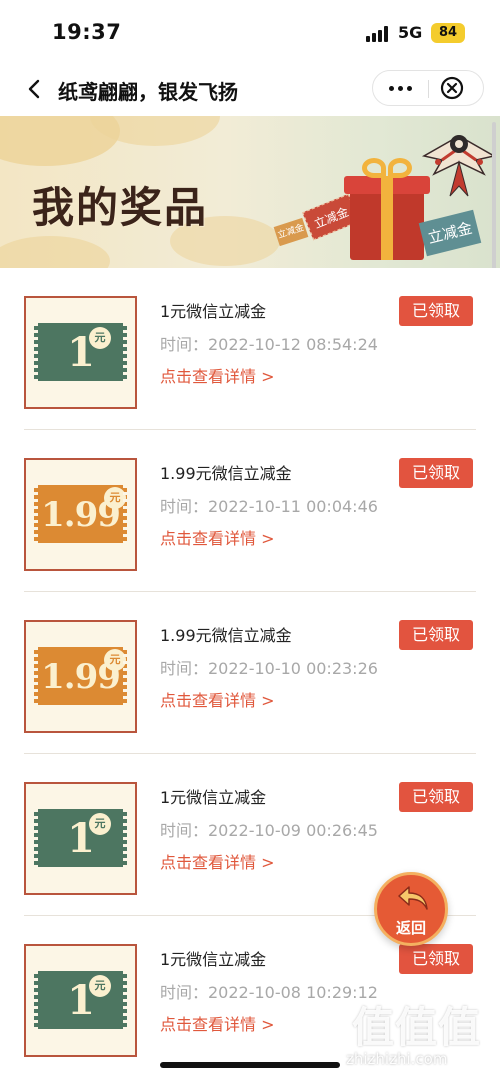 Image resolution: width=500 pixels, height=1082 pixels. Describe the element at coordinates (250, 89) in the screenshot. I see `nav-bar: 纸鸢翩翩，银发飞扬` at that location.